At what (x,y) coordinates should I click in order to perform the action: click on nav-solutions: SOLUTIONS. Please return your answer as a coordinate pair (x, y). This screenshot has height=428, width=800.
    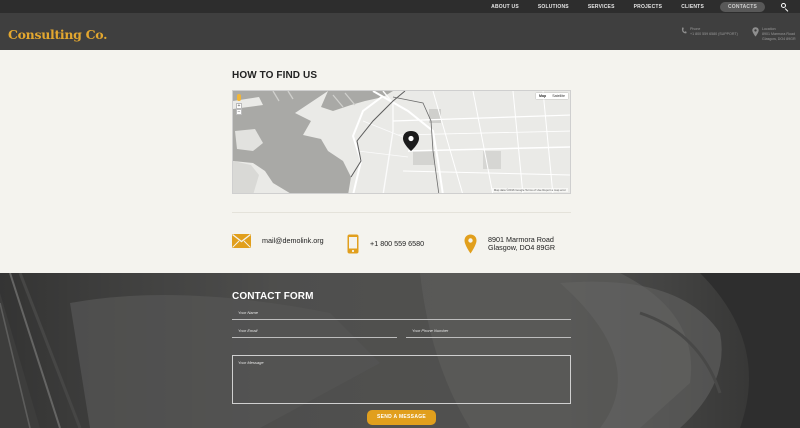
    Looking at the image, I should click on (553, 7).